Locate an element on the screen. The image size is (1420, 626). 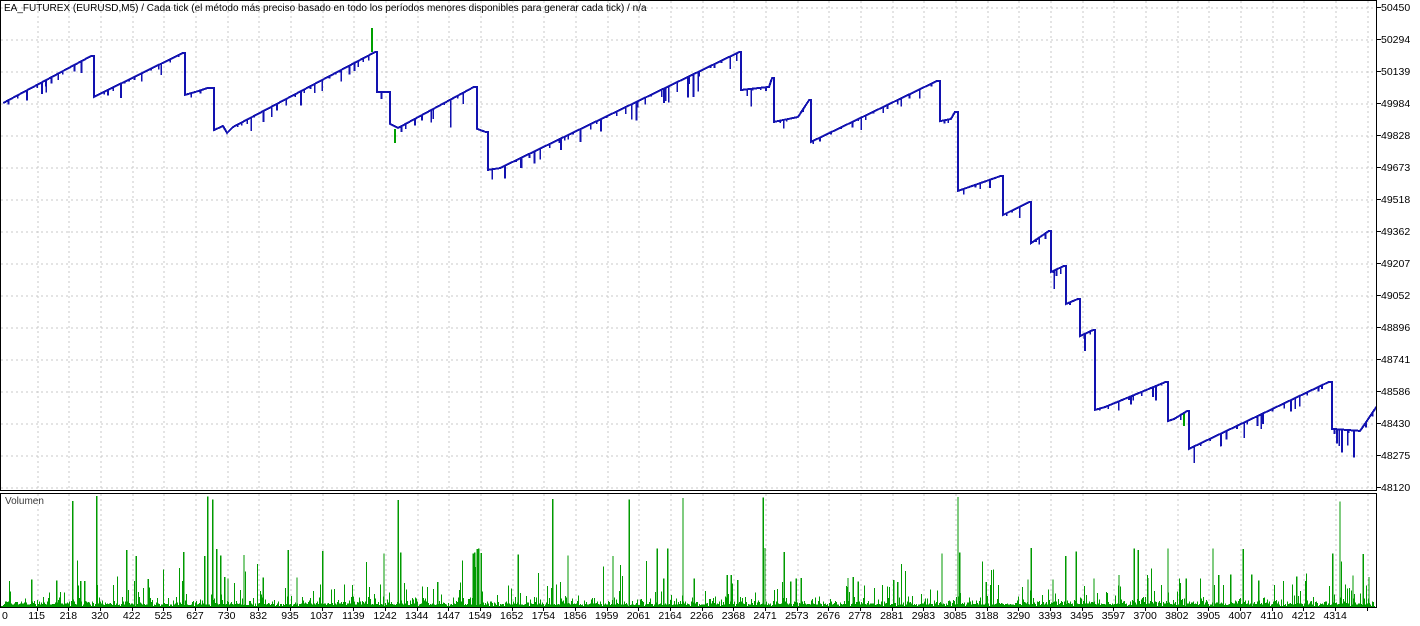
time-axis-label: 3085 is located at coordinates (955, 616).